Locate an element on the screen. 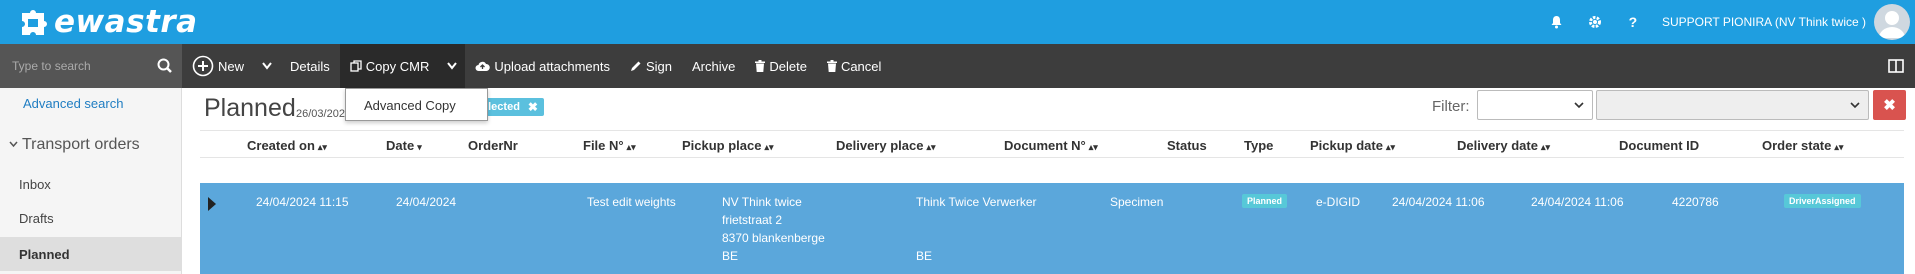 The height and width of the screenshot is (274, 1915). sidebar-item-label: Drafts is located at coordinates (36, 218).